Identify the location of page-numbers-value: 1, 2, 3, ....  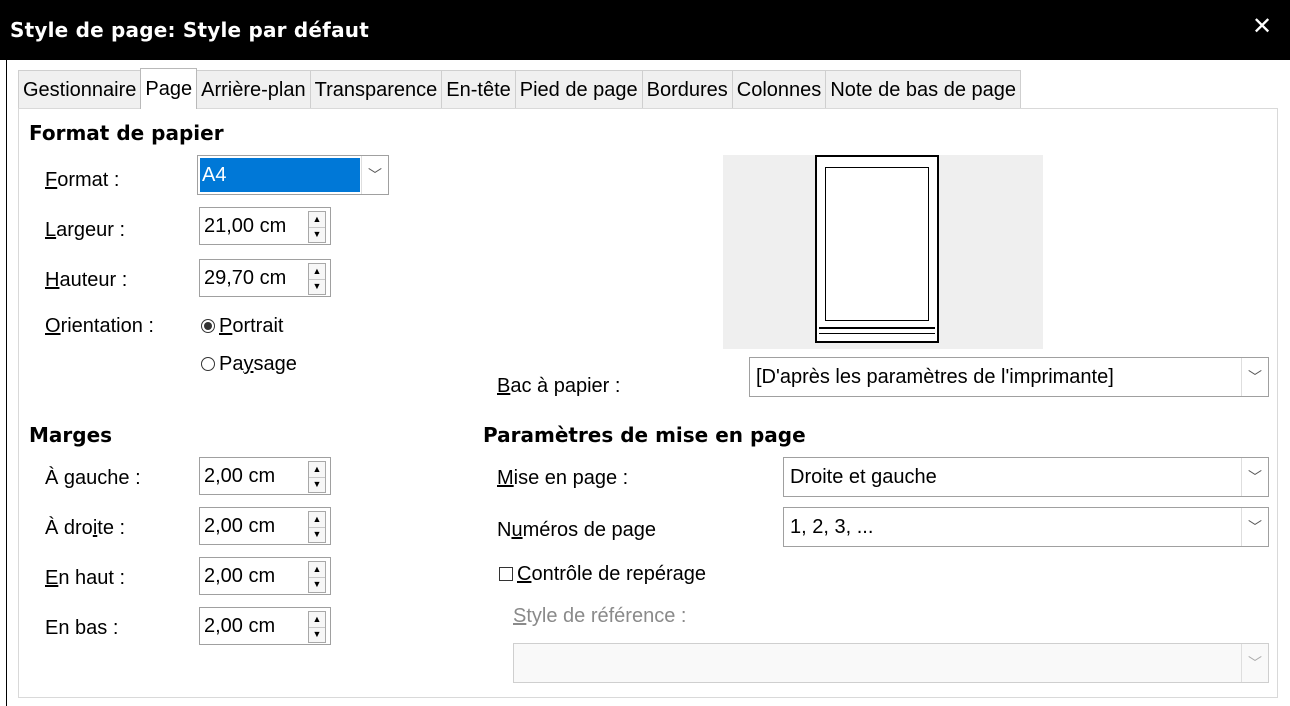
(832, 527).